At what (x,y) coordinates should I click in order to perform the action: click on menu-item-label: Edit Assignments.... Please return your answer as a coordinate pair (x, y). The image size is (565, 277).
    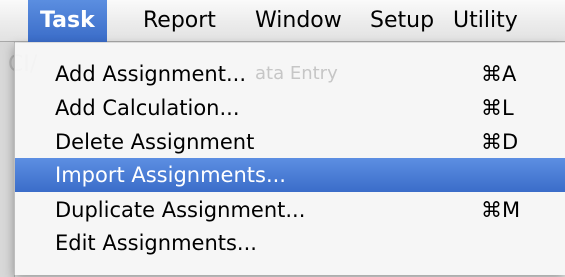
    Looking at the image, I should click on (156, 243).